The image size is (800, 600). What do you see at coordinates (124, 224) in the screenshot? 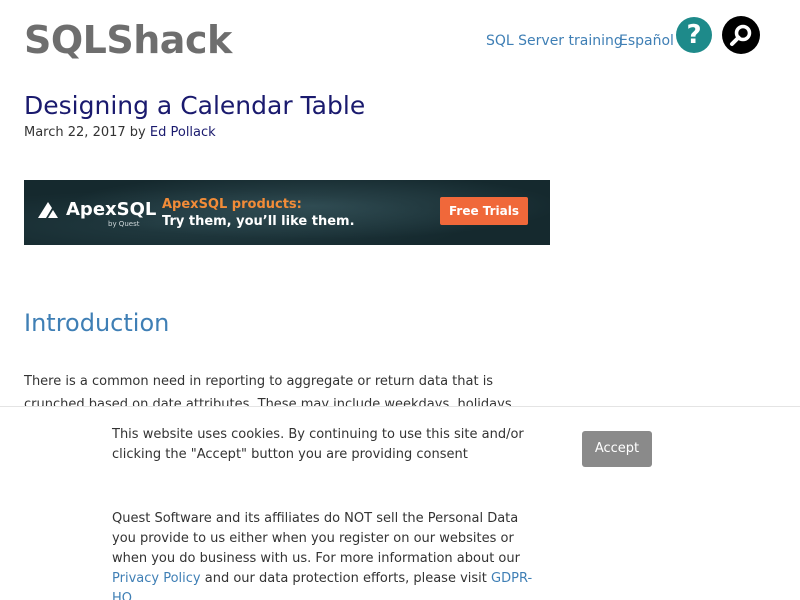
I see `banner-byline: by Quest` at bounding box center [124, 224].